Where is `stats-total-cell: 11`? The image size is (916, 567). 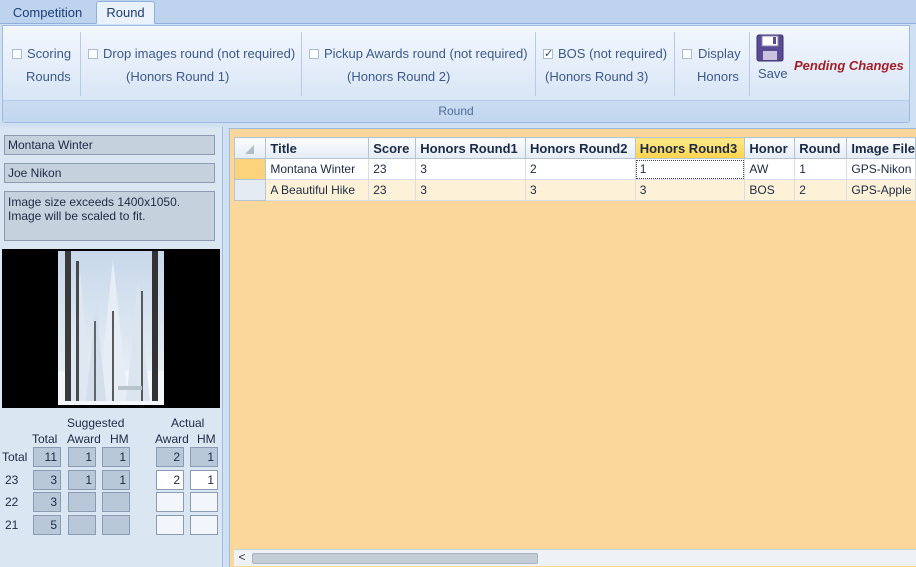
stats-total-cell: 11 is located at coordinates (47, 457).